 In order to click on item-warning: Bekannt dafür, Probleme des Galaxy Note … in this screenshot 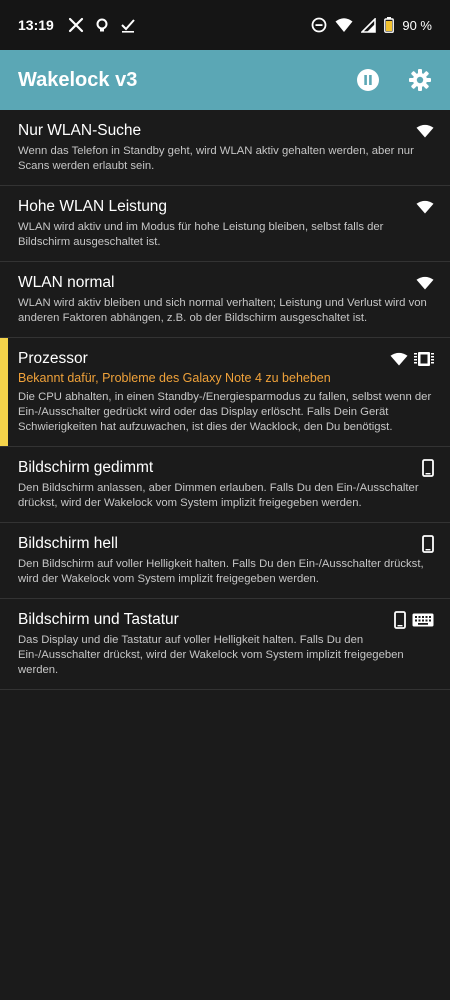, I will do `click(174, 378)`.